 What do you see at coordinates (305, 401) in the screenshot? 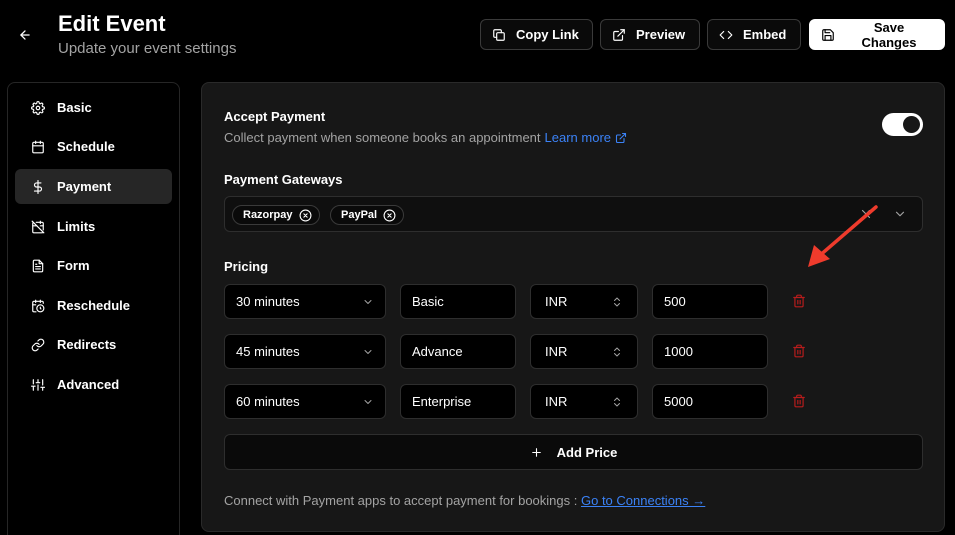
I see `duration-select: 60 minutes` at bounding box center [305, 401].